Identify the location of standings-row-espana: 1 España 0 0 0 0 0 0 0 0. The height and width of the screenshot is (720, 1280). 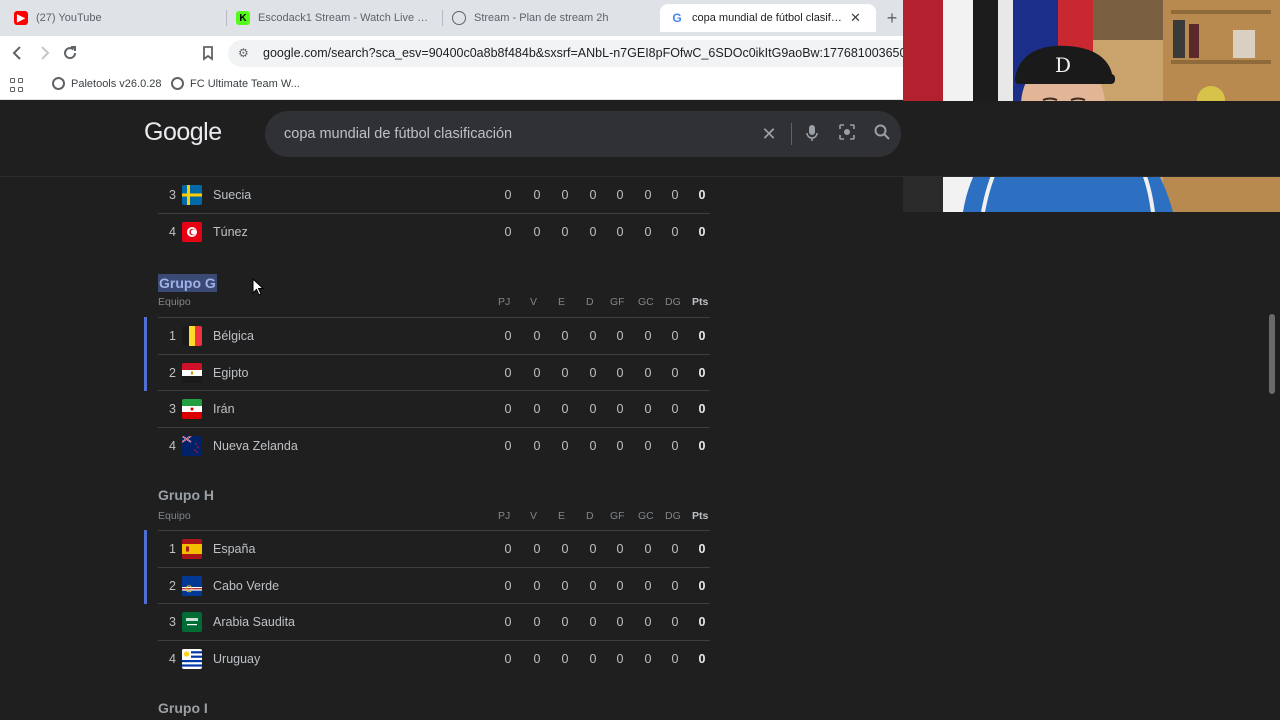
(427, 548).